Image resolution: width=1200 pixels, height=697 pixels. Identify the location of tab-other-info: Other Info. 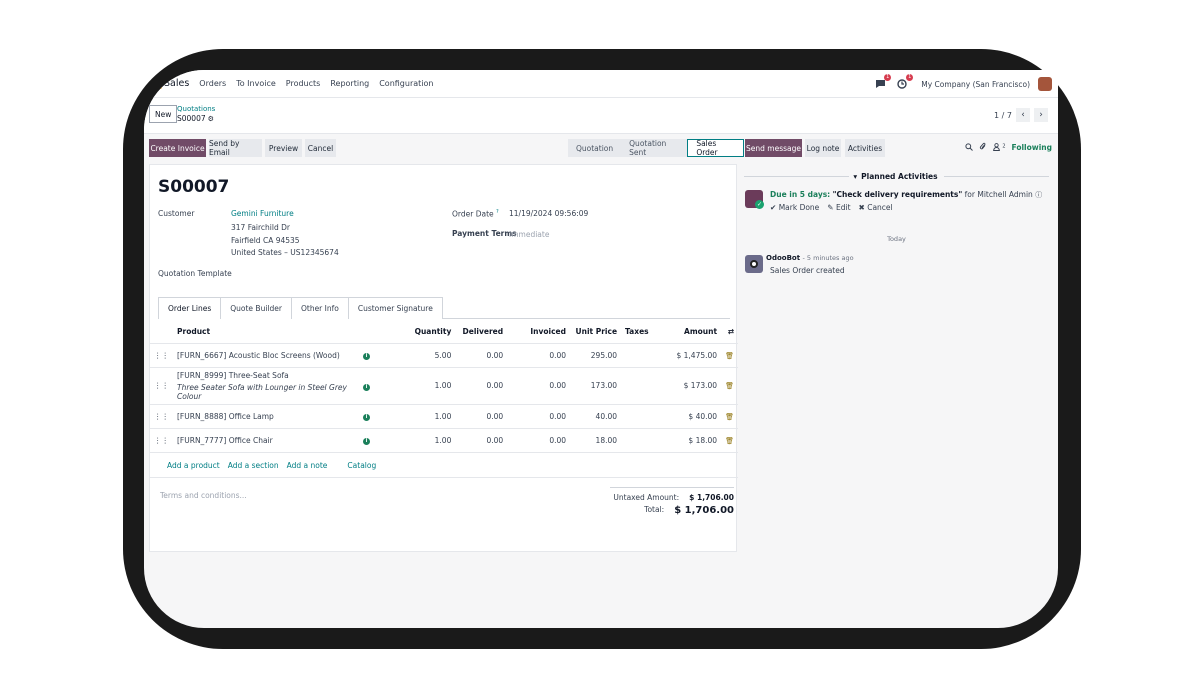
(319, 308).